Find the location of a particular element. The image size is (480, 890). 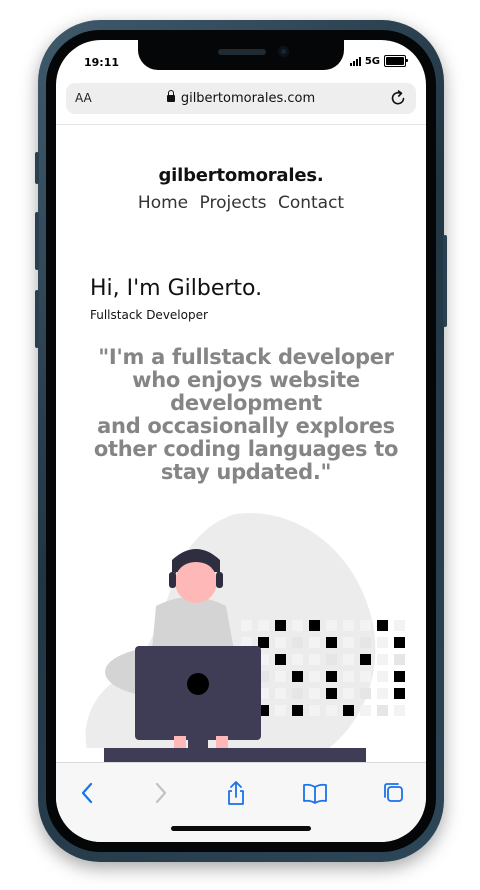

url-text: gilbertomorales.com is located at coordinates (248, 98).